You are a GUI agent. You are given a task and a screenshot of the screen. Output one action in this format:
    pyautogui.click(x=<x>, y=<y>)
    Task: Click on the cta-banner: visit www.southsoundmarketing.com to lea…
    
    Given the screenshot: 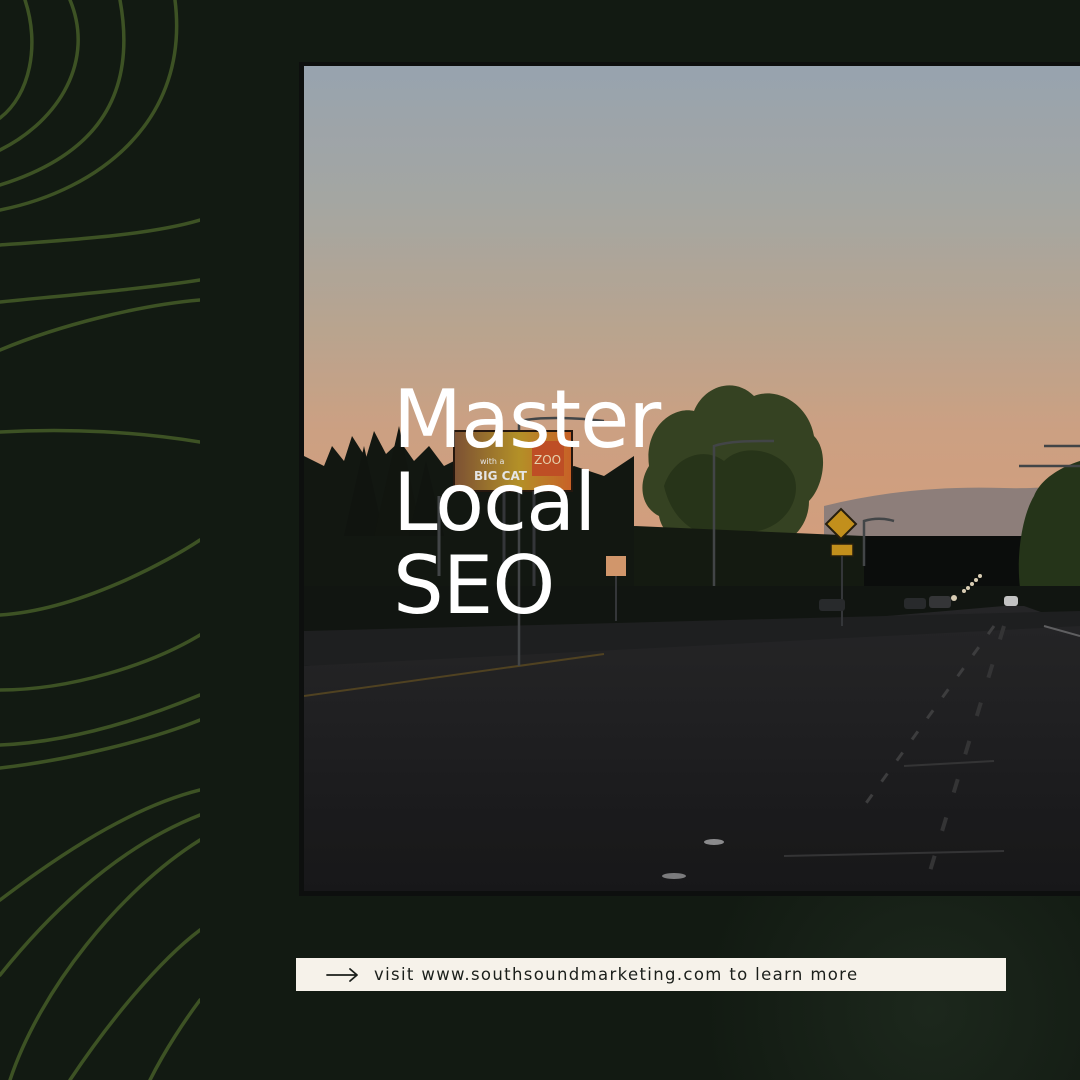 What is the action you would take?
    pyautogui.click(x=651, y=974)
    